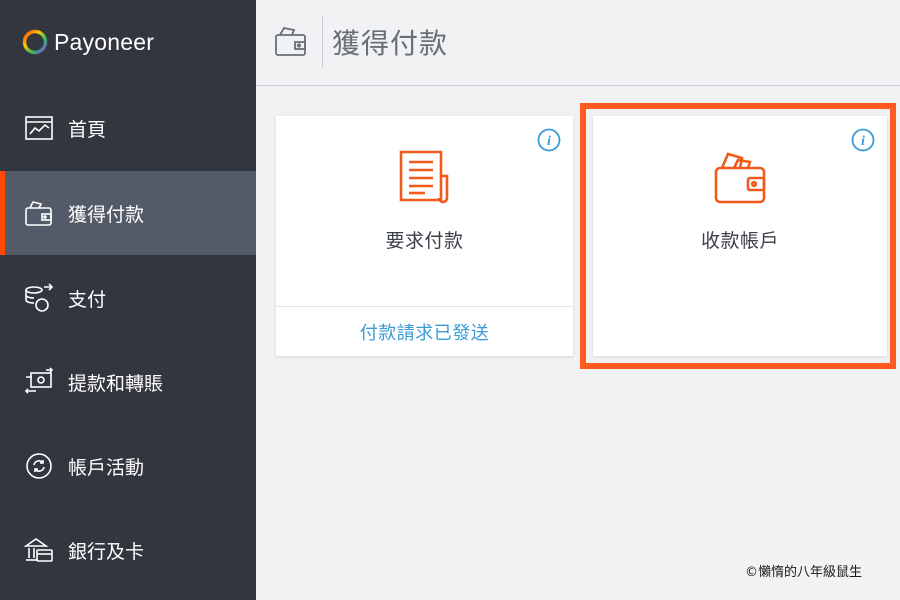 The height and width of the screenshot is (600, 900). I want to click on sidebar-item-account-activity: 帳戶活動, so click(128, 466).